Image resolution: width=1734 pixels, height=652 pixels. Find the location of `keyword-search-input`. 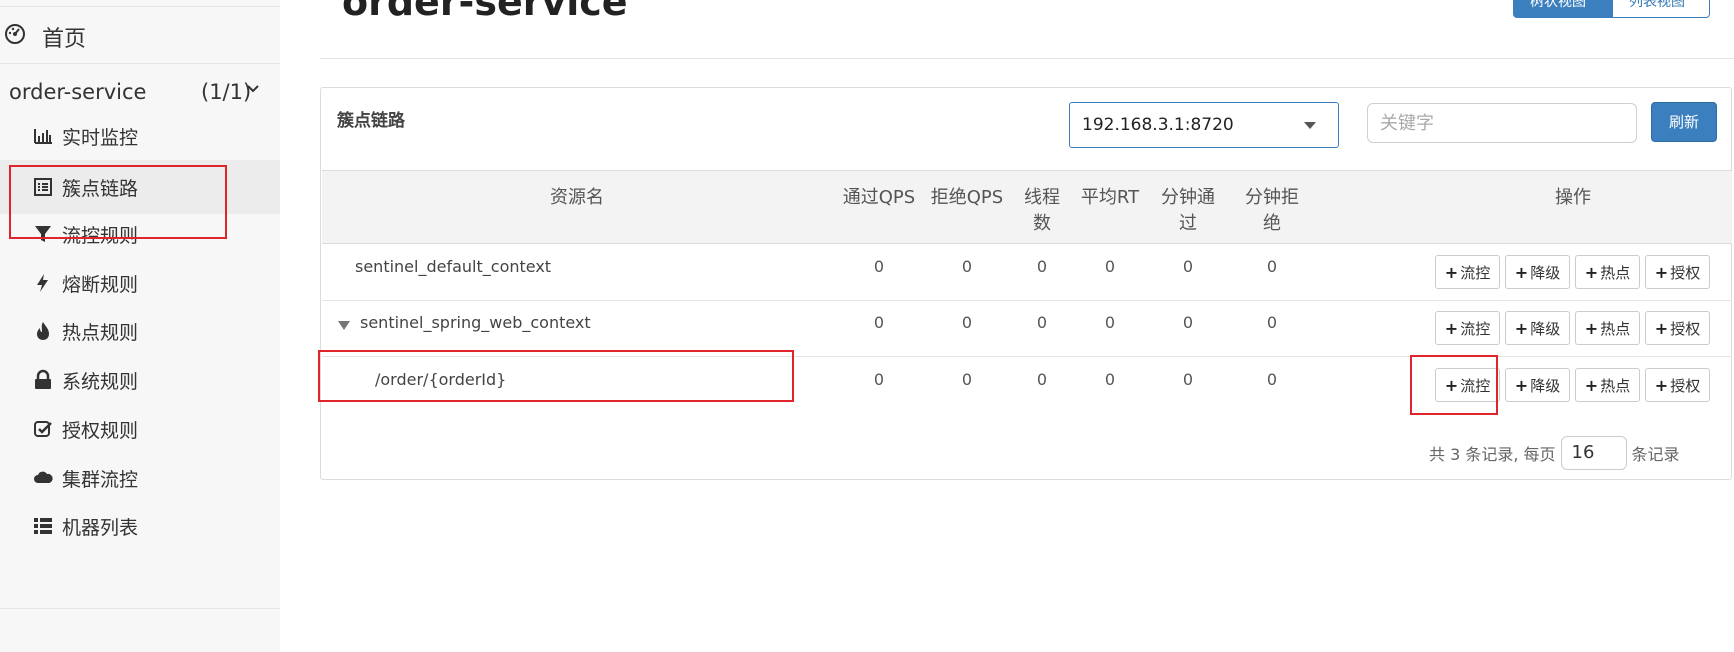

keyword-search-input is located at coordinates (1502, 123).